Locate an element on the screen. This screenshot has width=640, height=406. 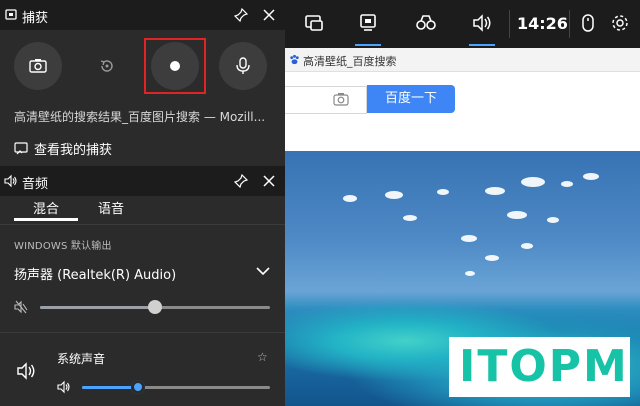
app-name-system-sounds: 系统声音 is located at coordinates (81, 359).